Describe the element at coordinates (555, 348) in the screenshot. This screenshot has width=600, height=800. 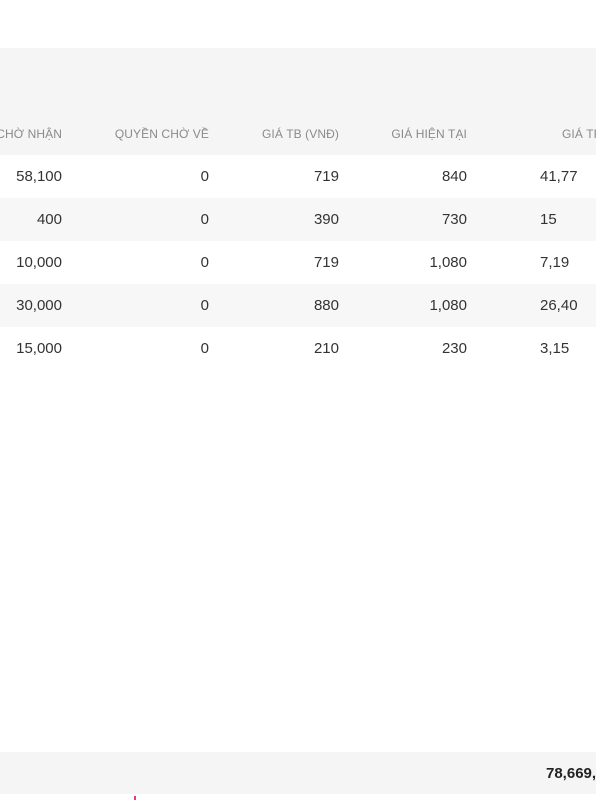
I see `cell-value: 3,15` at that location.